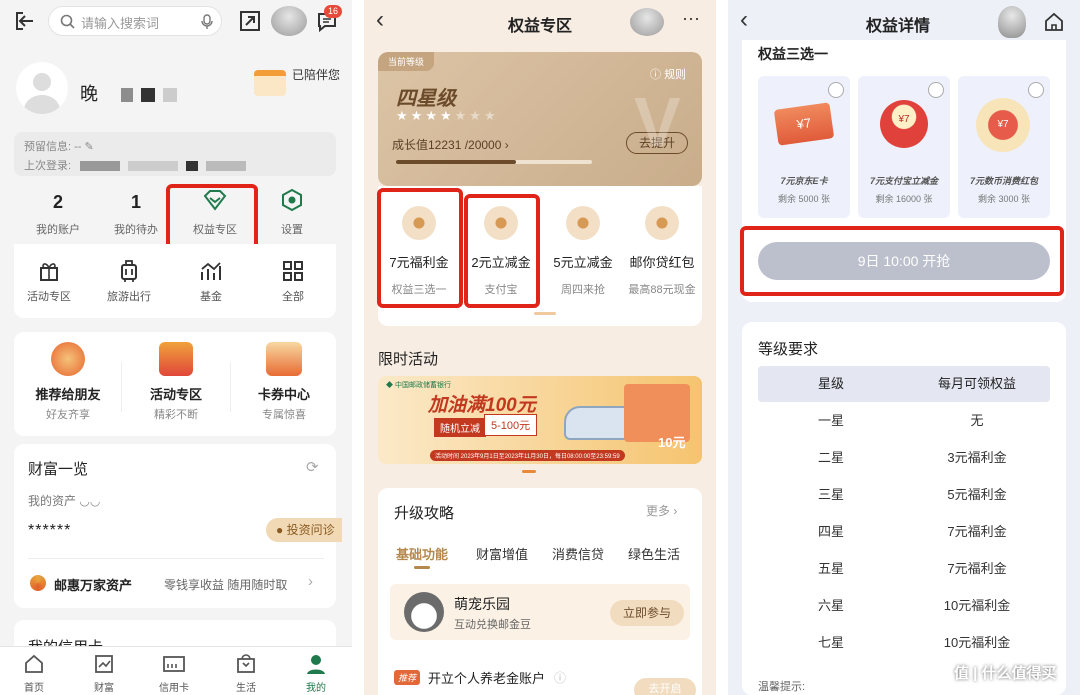  Describe the element at coordinates (447, 145) in the screenshot. I see `growth-value: 成长值12231 /20000` at that location.